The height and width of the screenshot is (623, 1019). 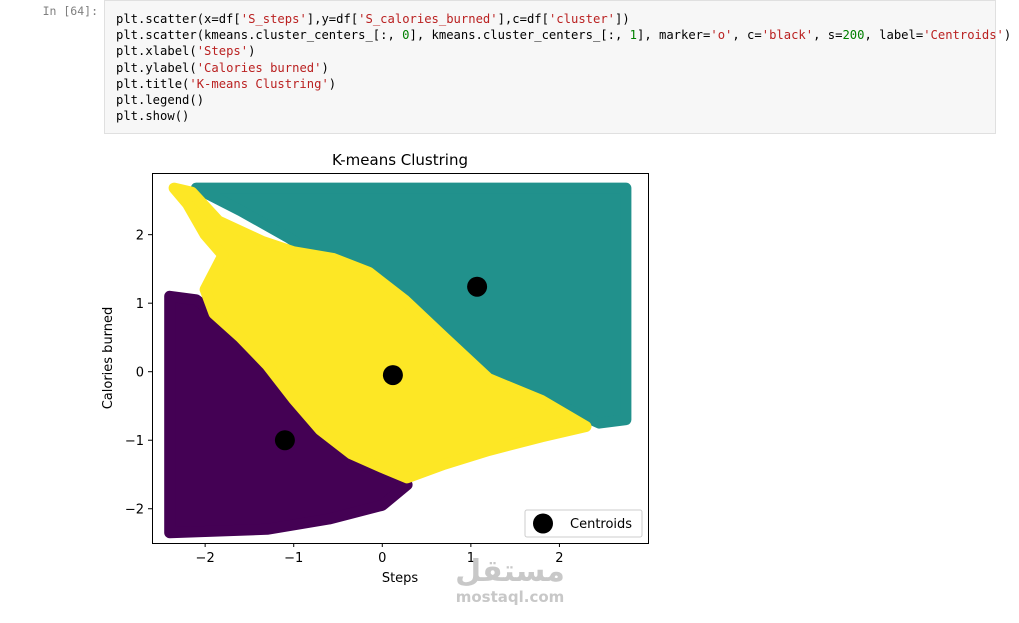 I want to click on code-text: ], marker=, so click(x=673, y=35).